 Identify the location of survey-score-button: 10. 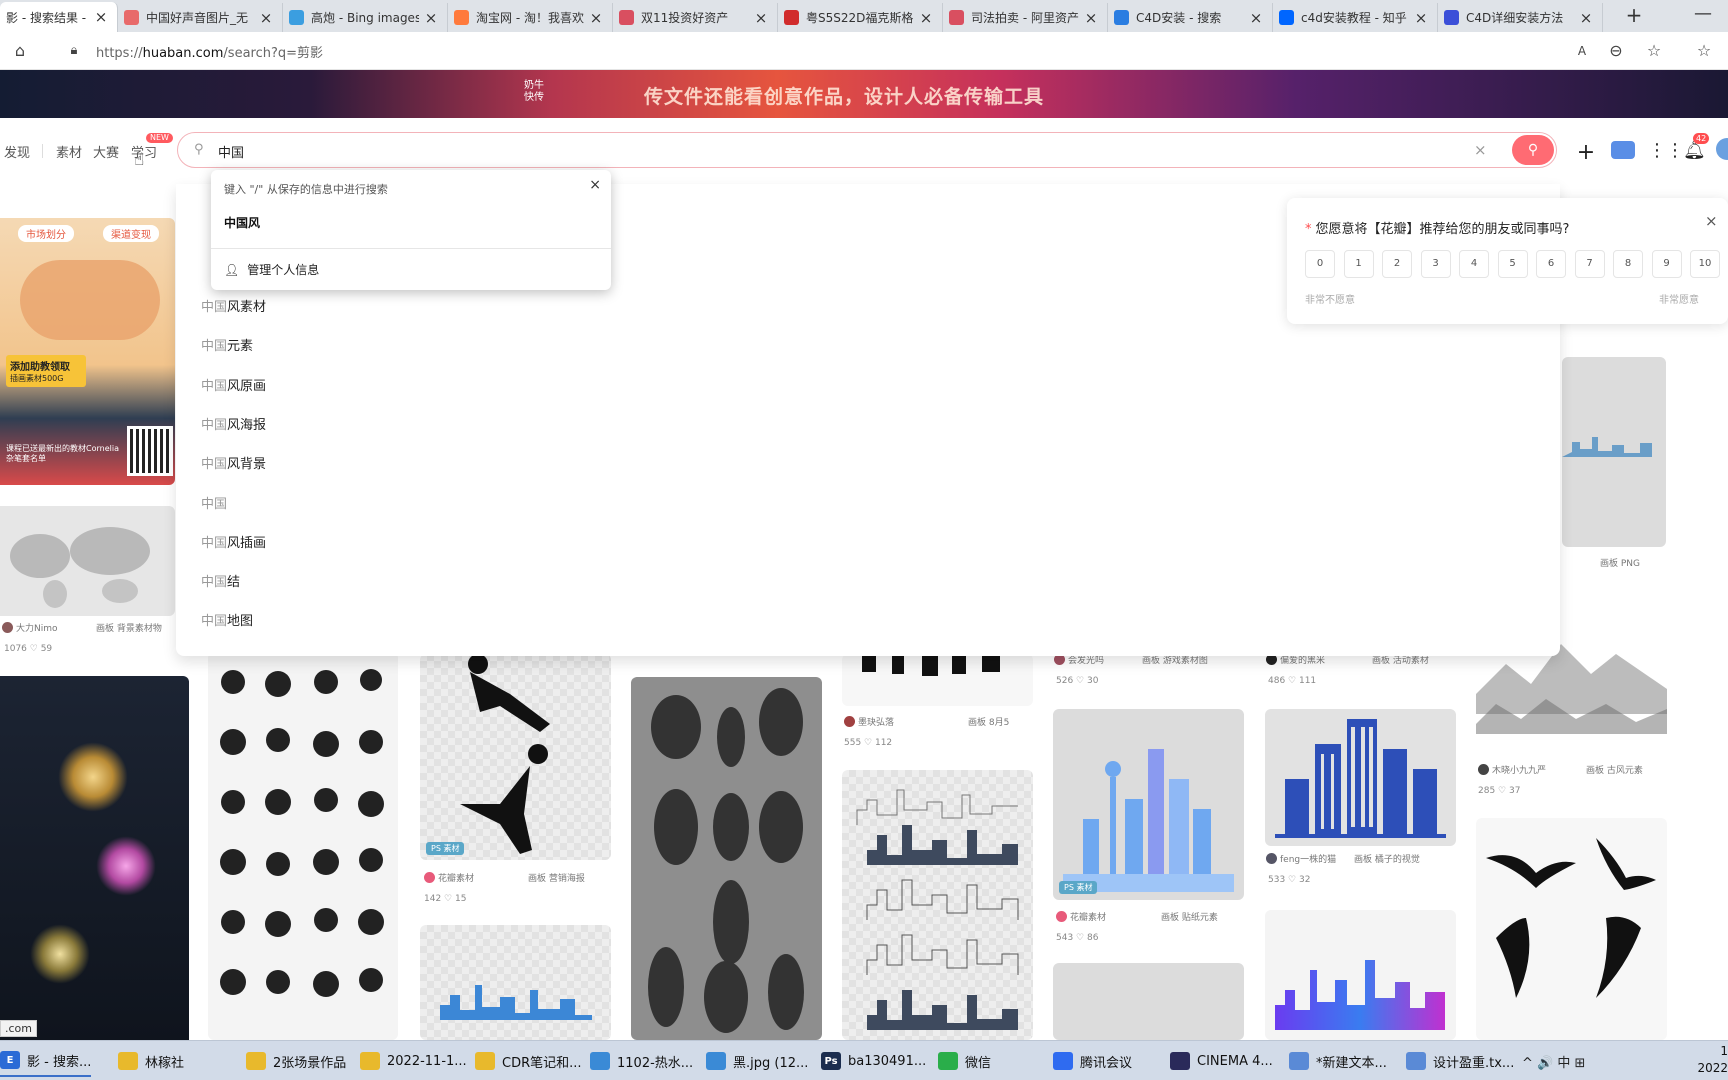
(1705, 264).